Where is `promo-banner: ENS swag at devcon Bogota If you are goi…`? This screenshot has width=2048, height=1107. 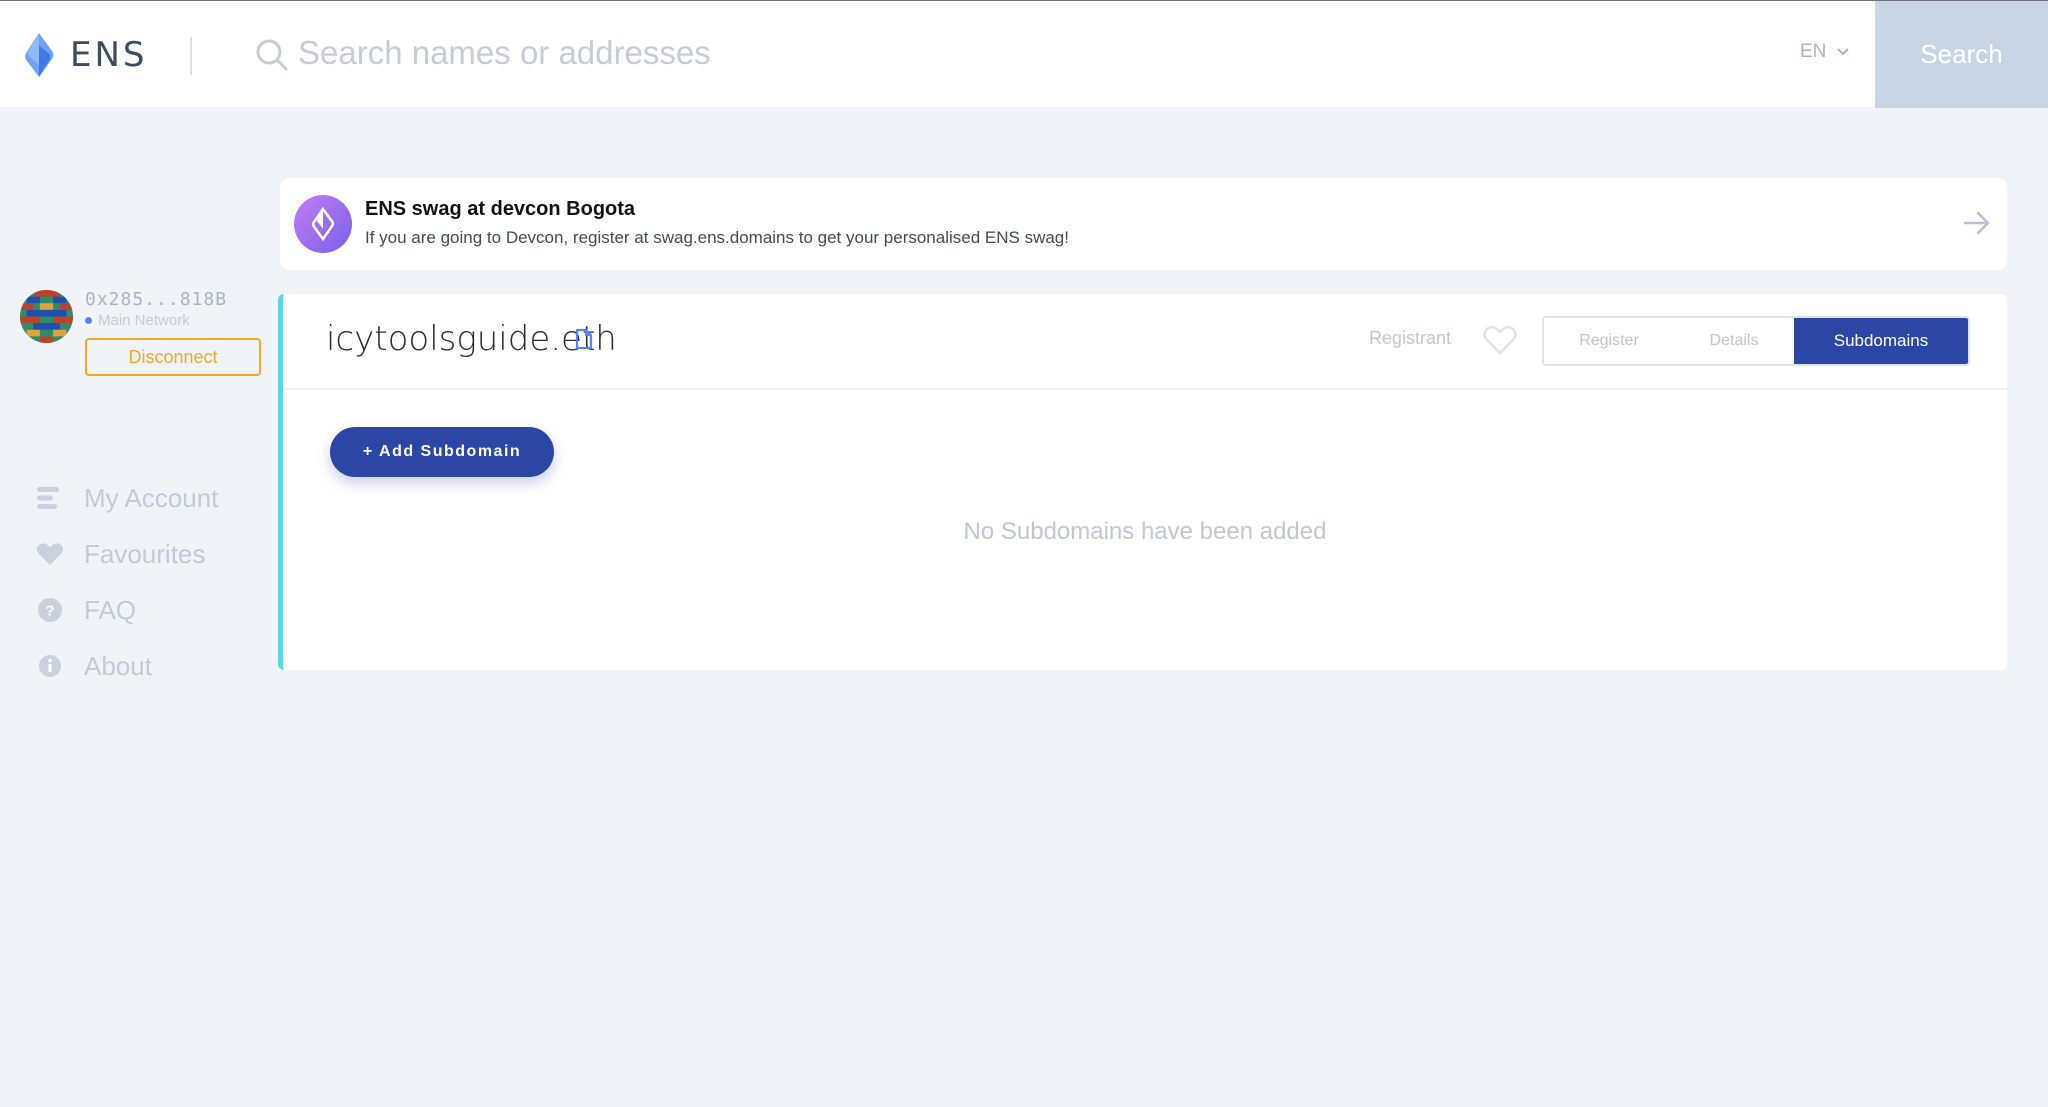 promo-banner: ENS swag at devcon Bogota If you are goi… is located at coordinates (1143, 224).